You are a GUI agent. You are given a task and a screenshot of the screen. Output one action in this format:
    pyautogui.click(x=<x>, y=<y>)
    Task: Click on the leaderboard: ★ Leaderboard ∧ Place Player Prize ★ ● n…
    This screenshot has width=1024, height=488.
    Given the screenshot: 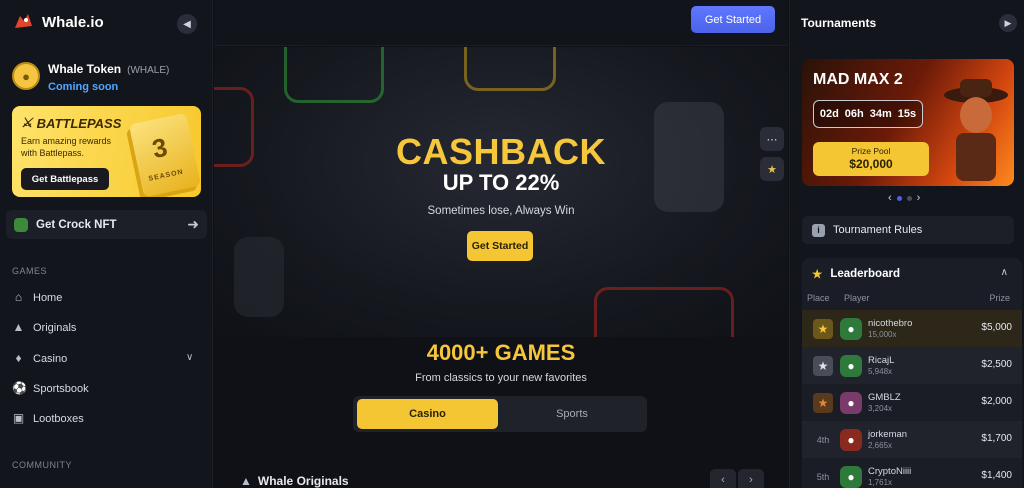 What is the action you would take?
    pyautogui.click(x=912, y=373)
    